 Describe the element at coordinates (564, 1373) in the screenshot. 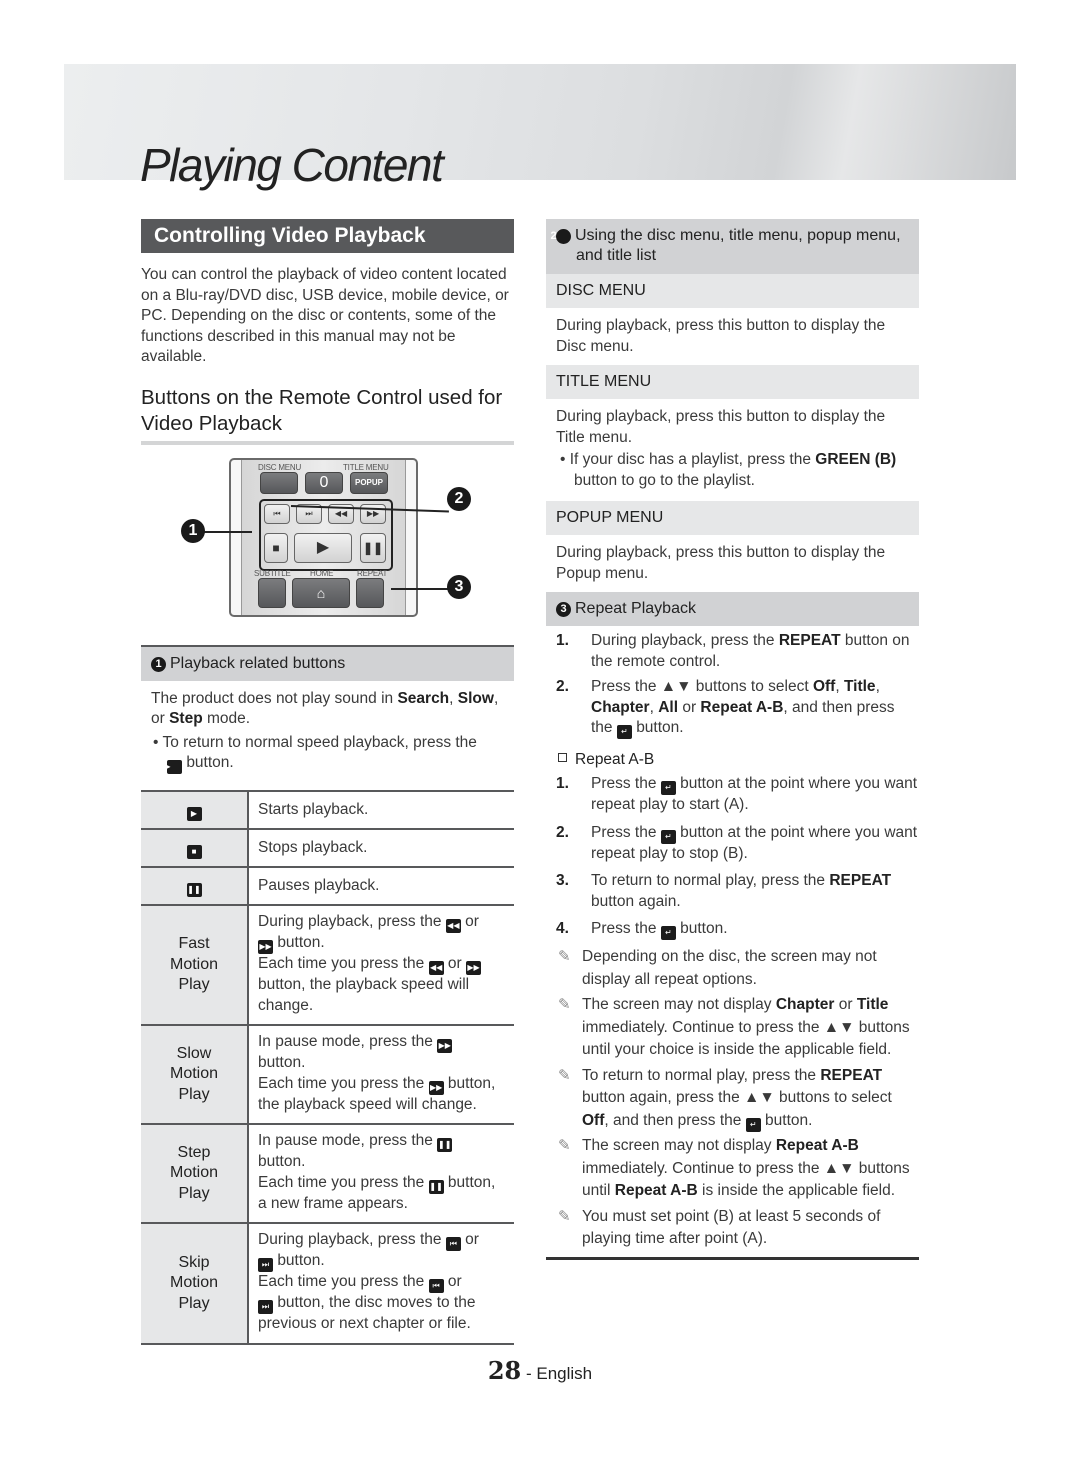

I see `page-language: English` at that location.